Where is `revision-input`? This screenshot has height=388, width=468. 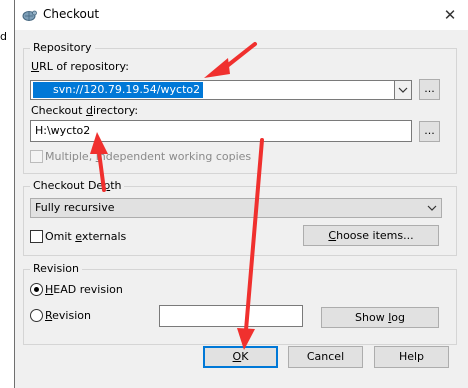
revision-input is located at coordinates (231, 316).